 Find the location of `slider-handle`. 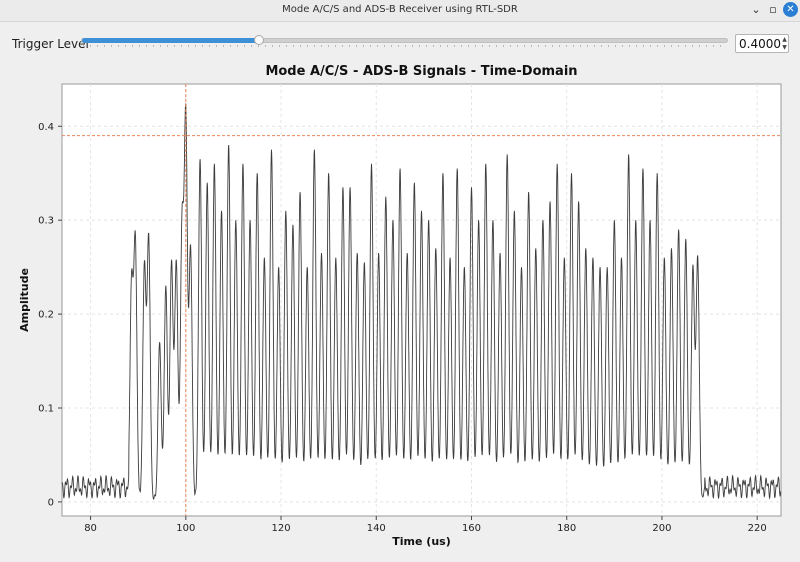

slider-handle is located at coordinates (259, 40).